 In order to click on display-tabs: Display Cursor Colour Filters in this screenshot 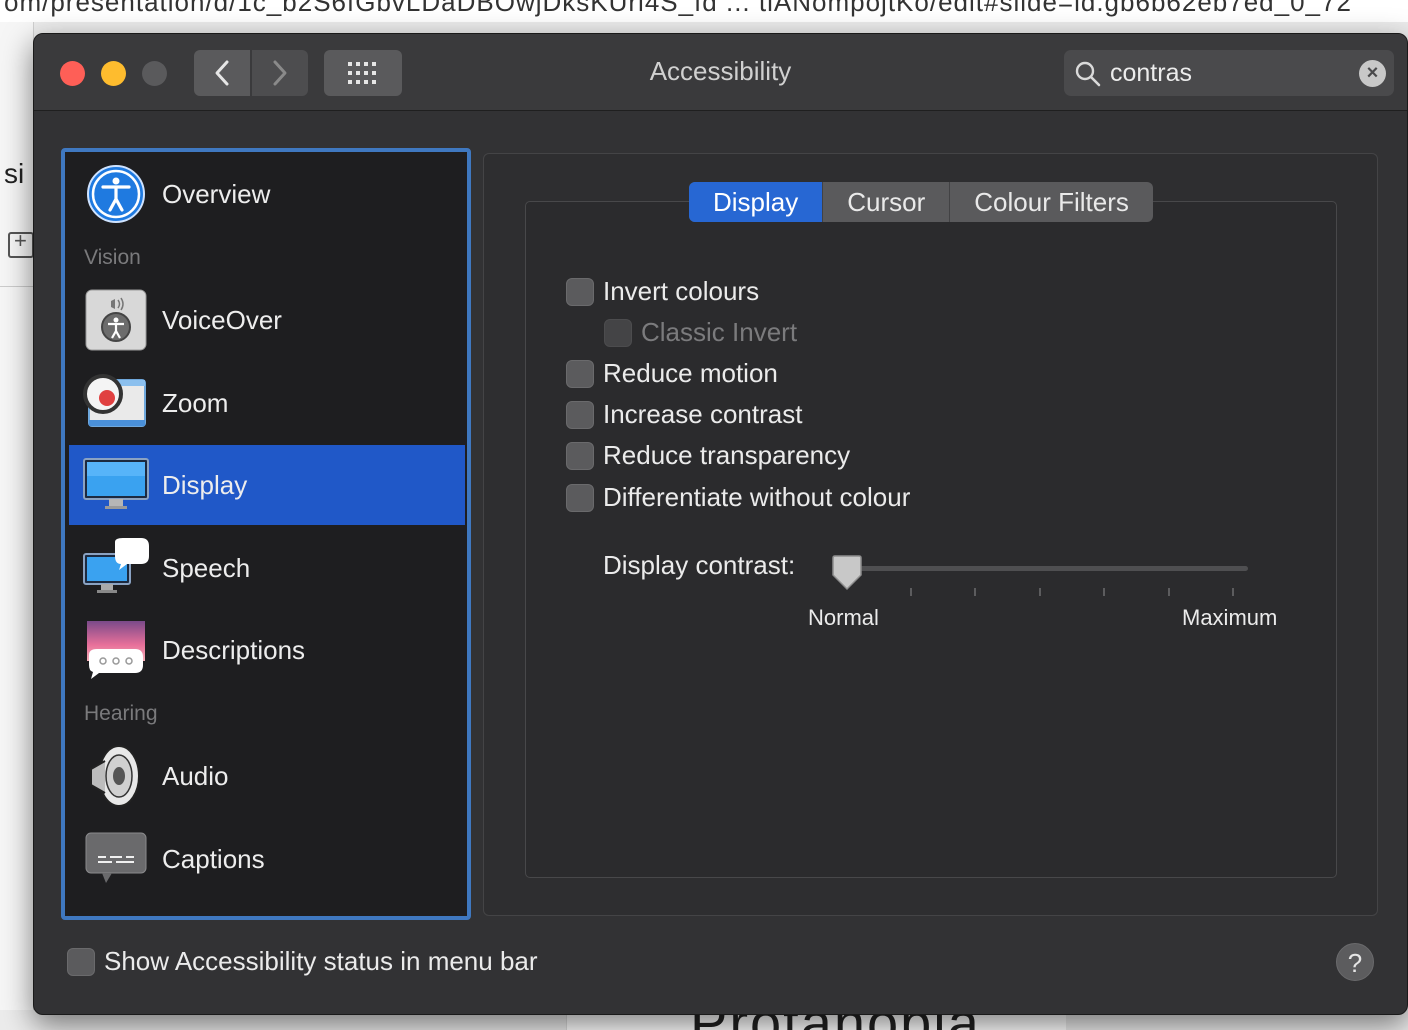, I will do `click(921, 202)`.